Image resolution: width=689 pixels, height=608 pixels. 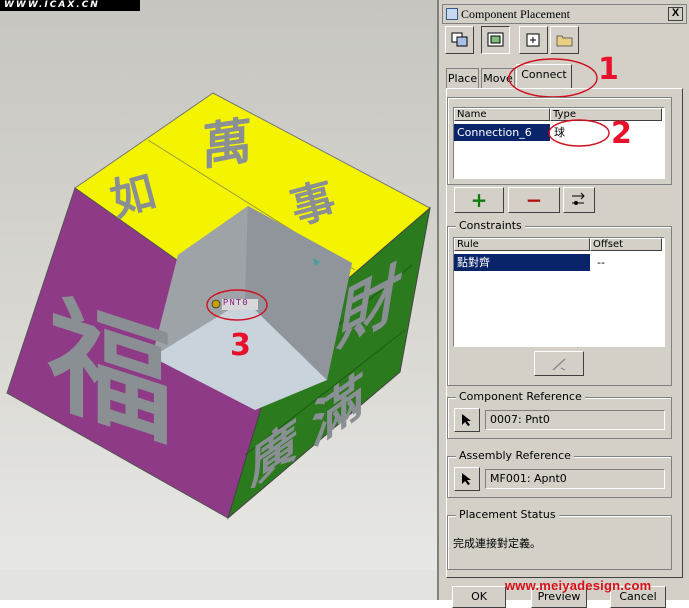 I want to click on component-reference-field: 0007: Pnt0, so click(x=575, y=420).